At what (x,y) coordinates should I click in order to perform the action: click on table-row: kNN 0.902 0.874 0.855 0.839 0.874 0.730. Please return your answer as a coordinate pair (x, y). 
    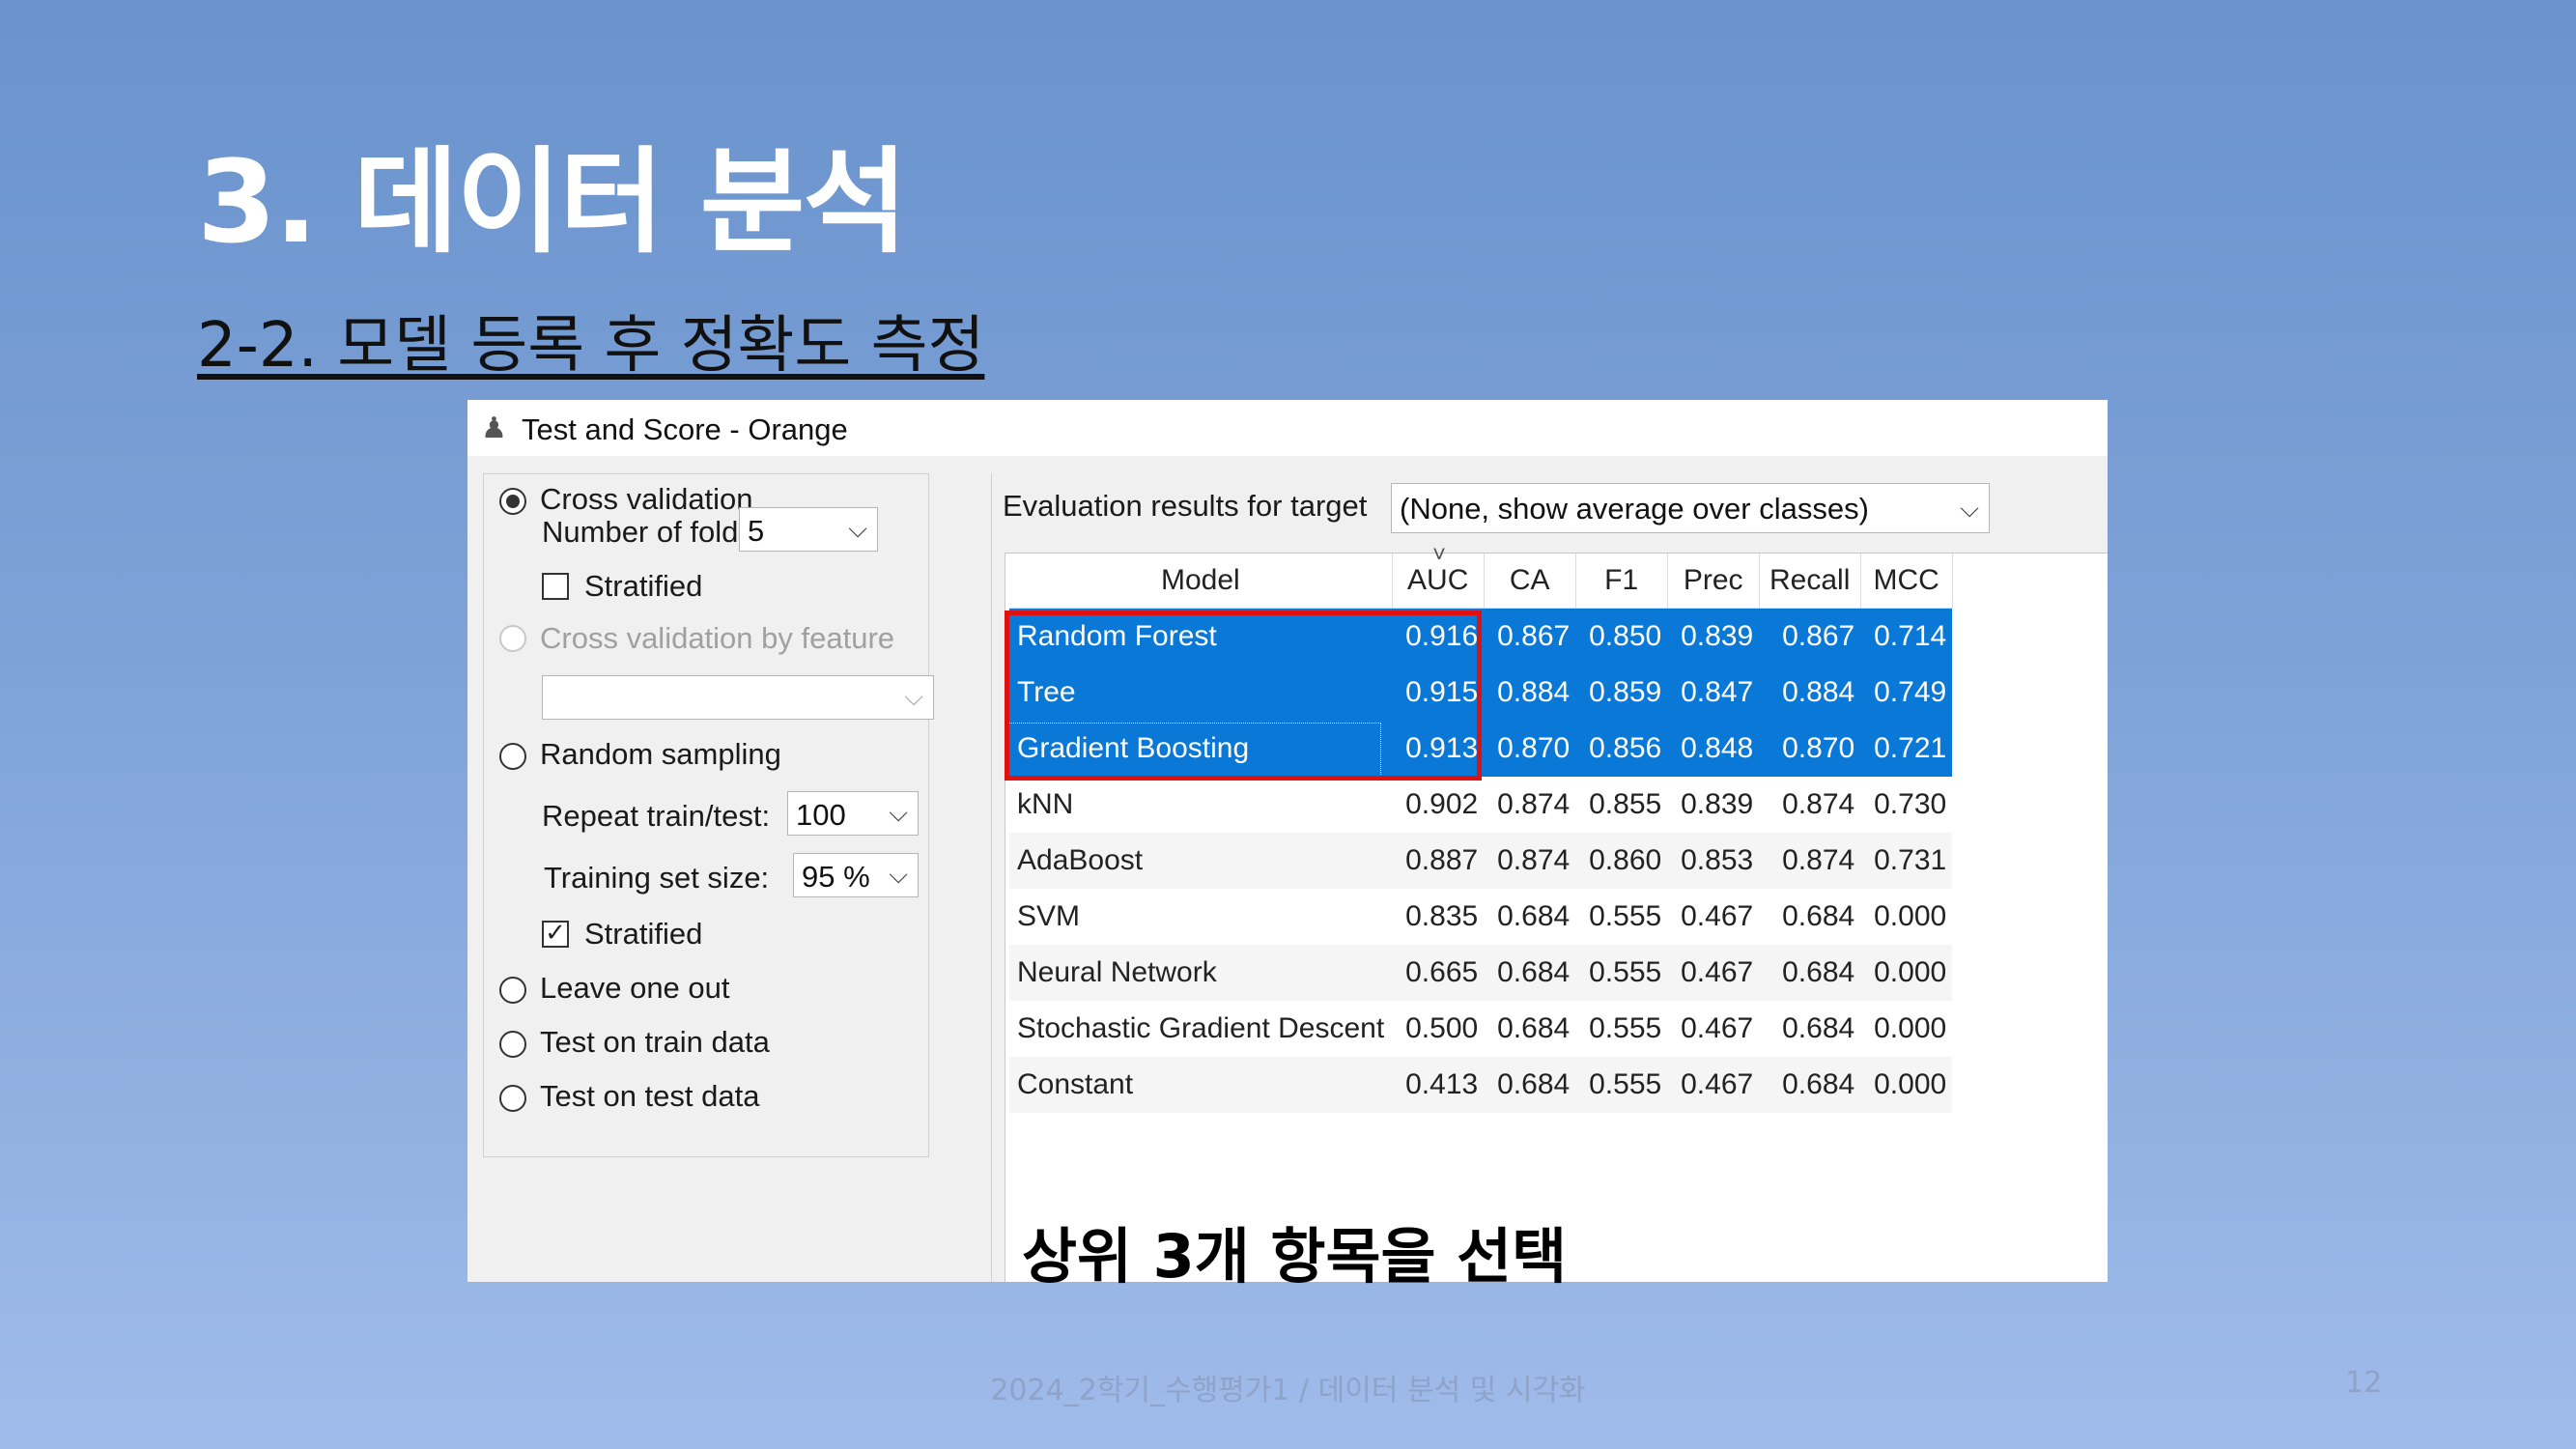
    Looking at the image, I should click on (1480, 805).